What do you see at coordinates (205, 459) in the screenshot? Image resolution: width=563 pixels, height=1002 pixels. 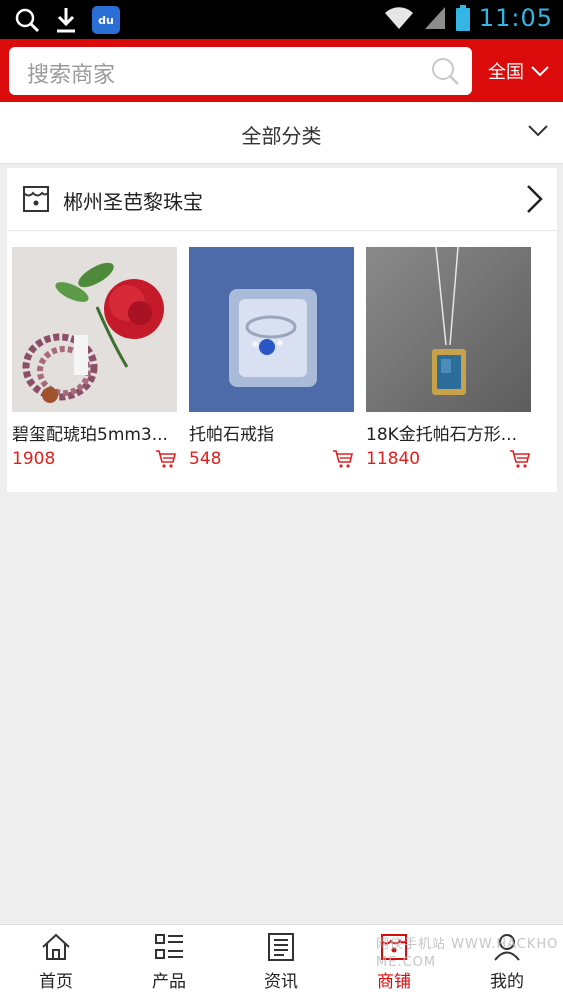 I see `product-price: 548` at bounding box center [205, 459].